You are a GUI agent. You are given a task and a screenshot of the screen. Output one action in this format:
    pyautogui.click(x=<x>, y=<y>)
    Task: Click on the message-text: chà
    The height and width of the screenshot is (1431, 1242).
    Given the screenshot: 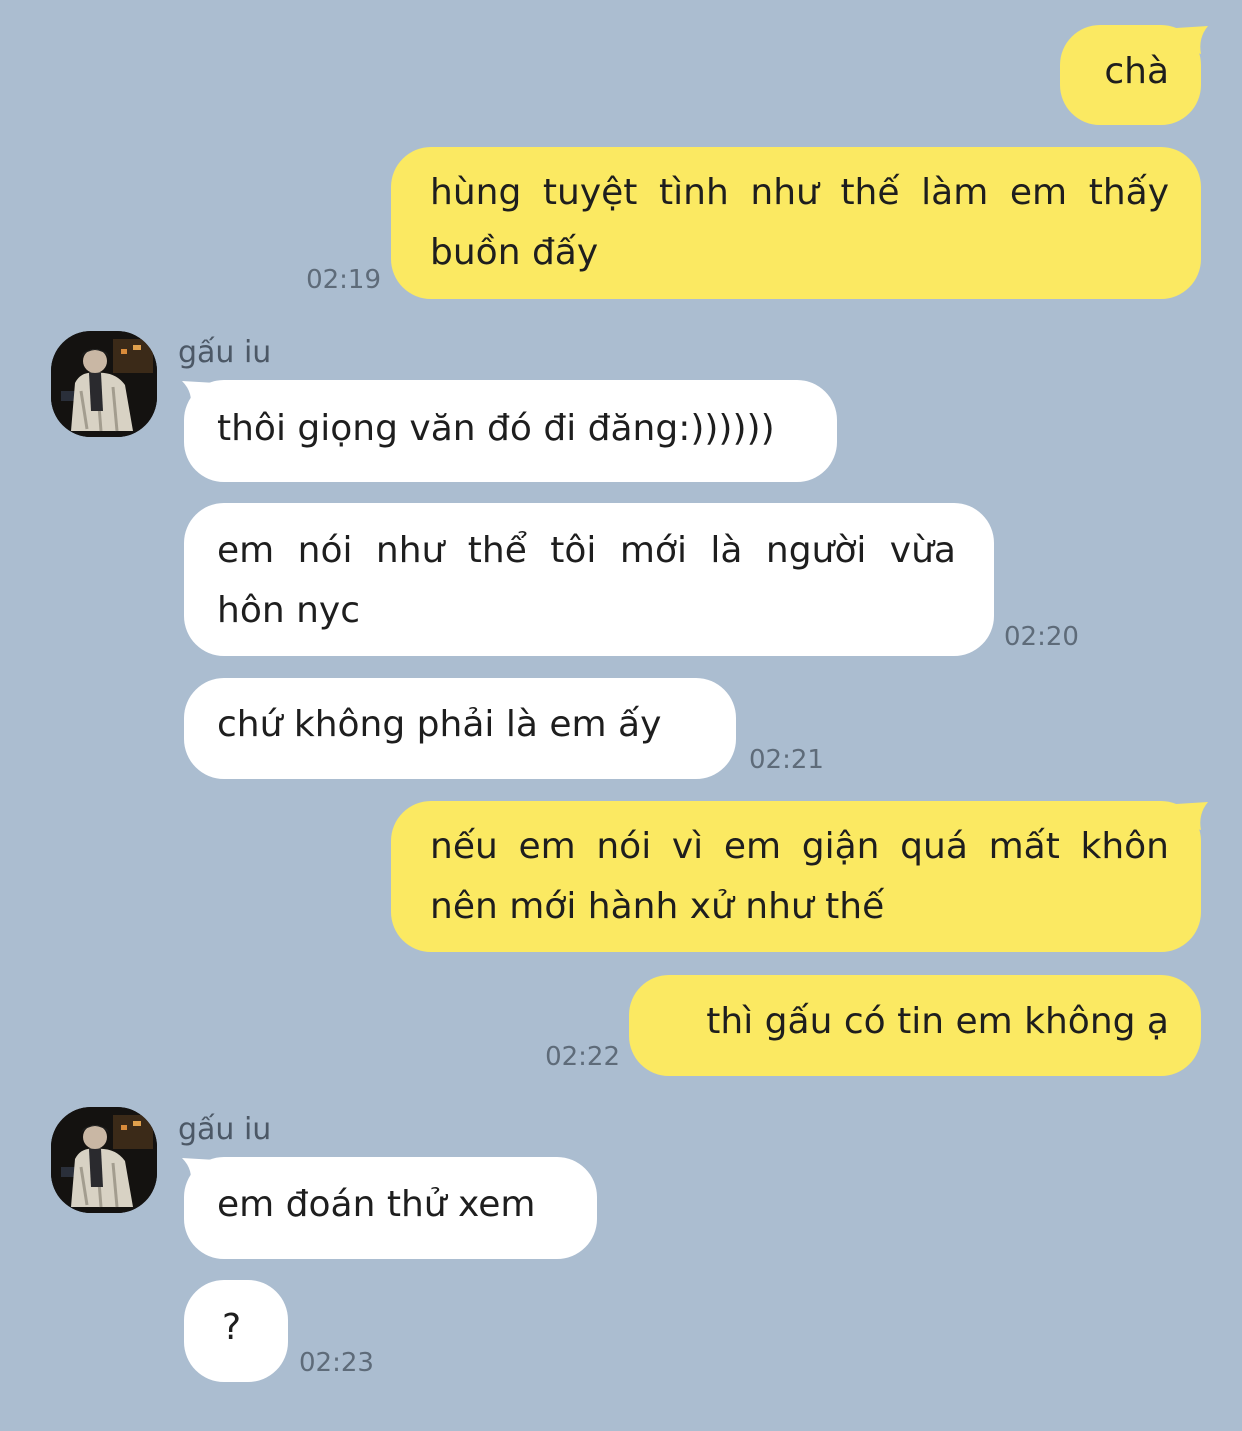 What is the action you would take?
    pyautogui.click(x=1136, y=71)
    